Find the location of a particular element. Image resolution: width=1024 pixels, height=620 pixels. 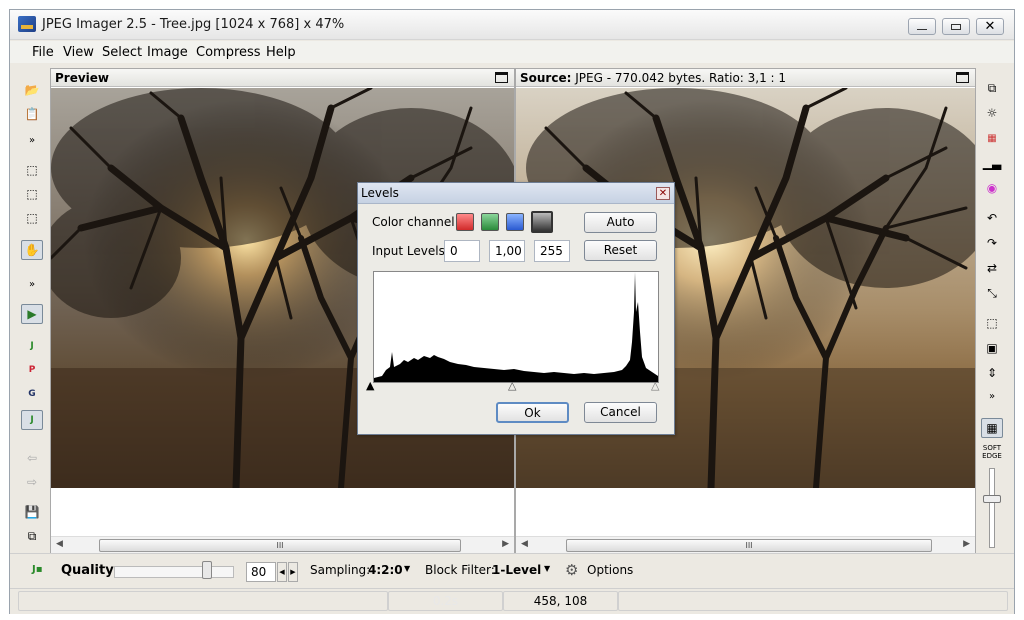

auto-button: Auto is located at coordinates (620, 222).